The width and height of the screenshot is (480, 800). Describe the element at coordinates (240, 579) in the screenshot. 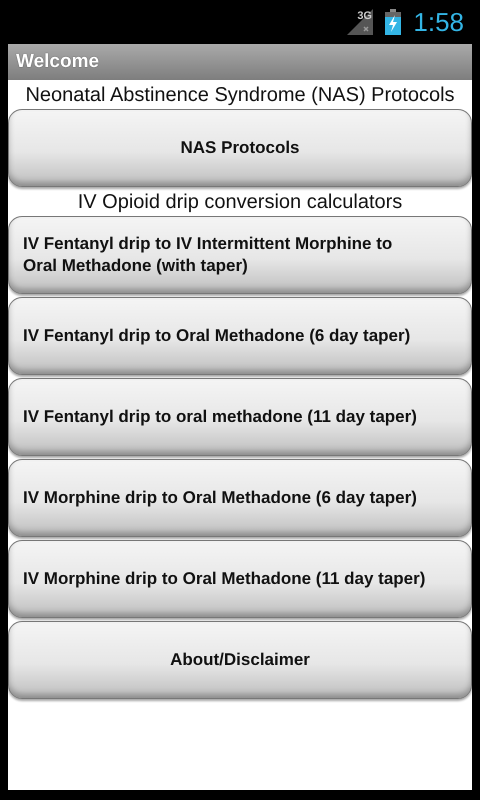

I see `menu-button: IV Morphine drip to Oral Methadone (11 day taper)` at that location.